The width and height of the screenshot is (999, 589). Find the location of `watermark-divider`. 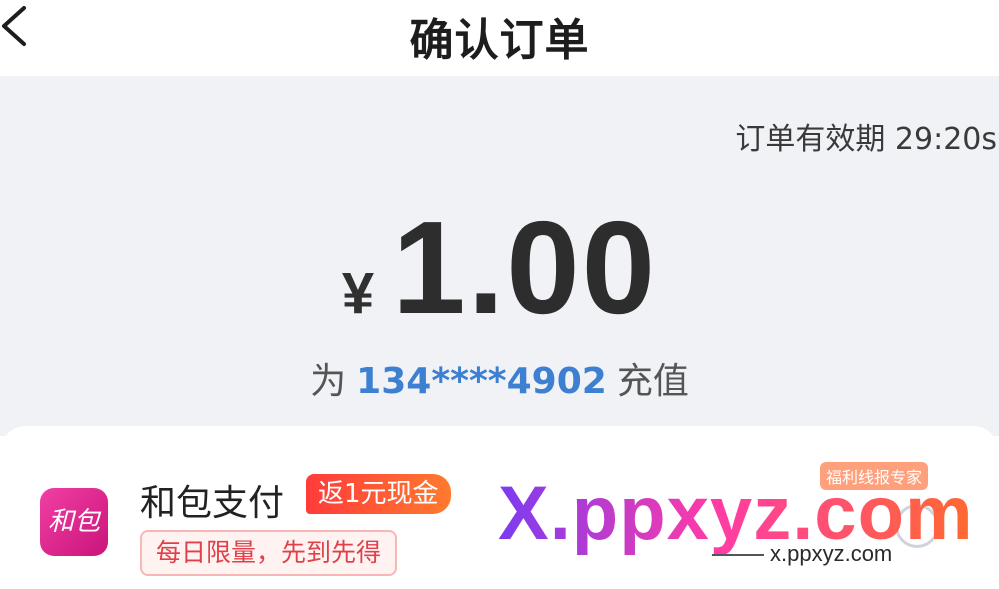

watermark-divider is located at coordinates (738, 555).